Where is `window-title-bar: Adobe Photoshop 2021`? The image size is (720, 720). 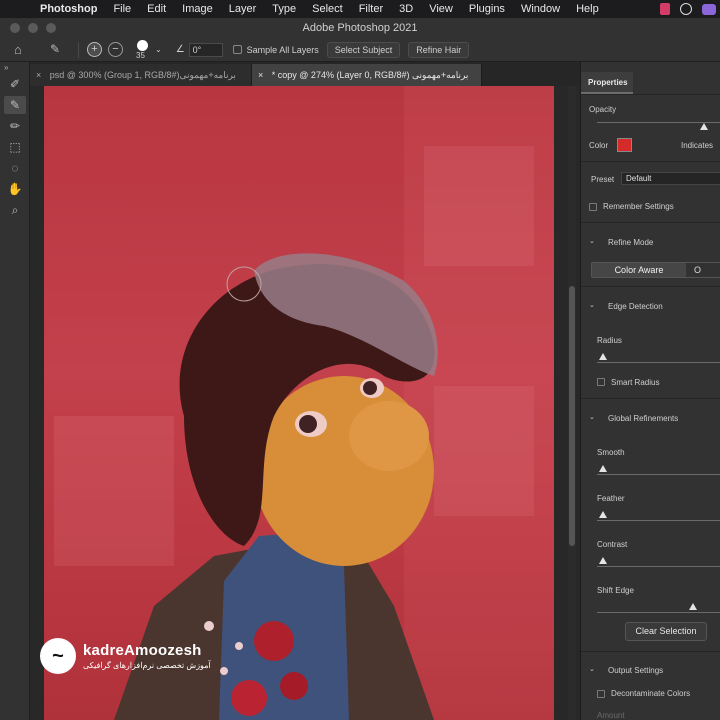
window-title-bar: Adobe Photoshop 2021 is located at coordinates (360, 28).